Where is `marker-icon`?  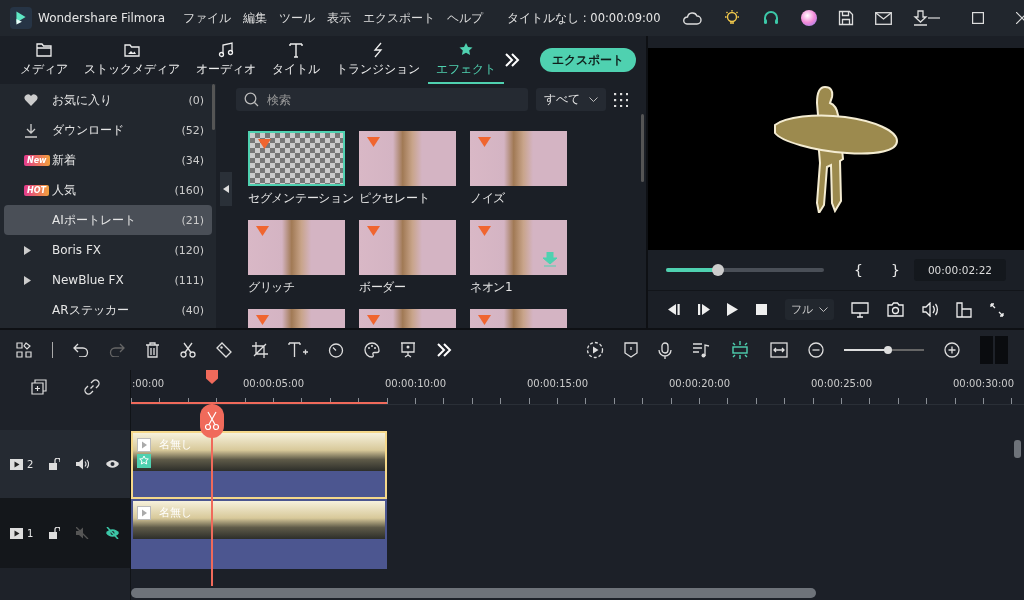 marker-icon is located at coordinates (631, 350).